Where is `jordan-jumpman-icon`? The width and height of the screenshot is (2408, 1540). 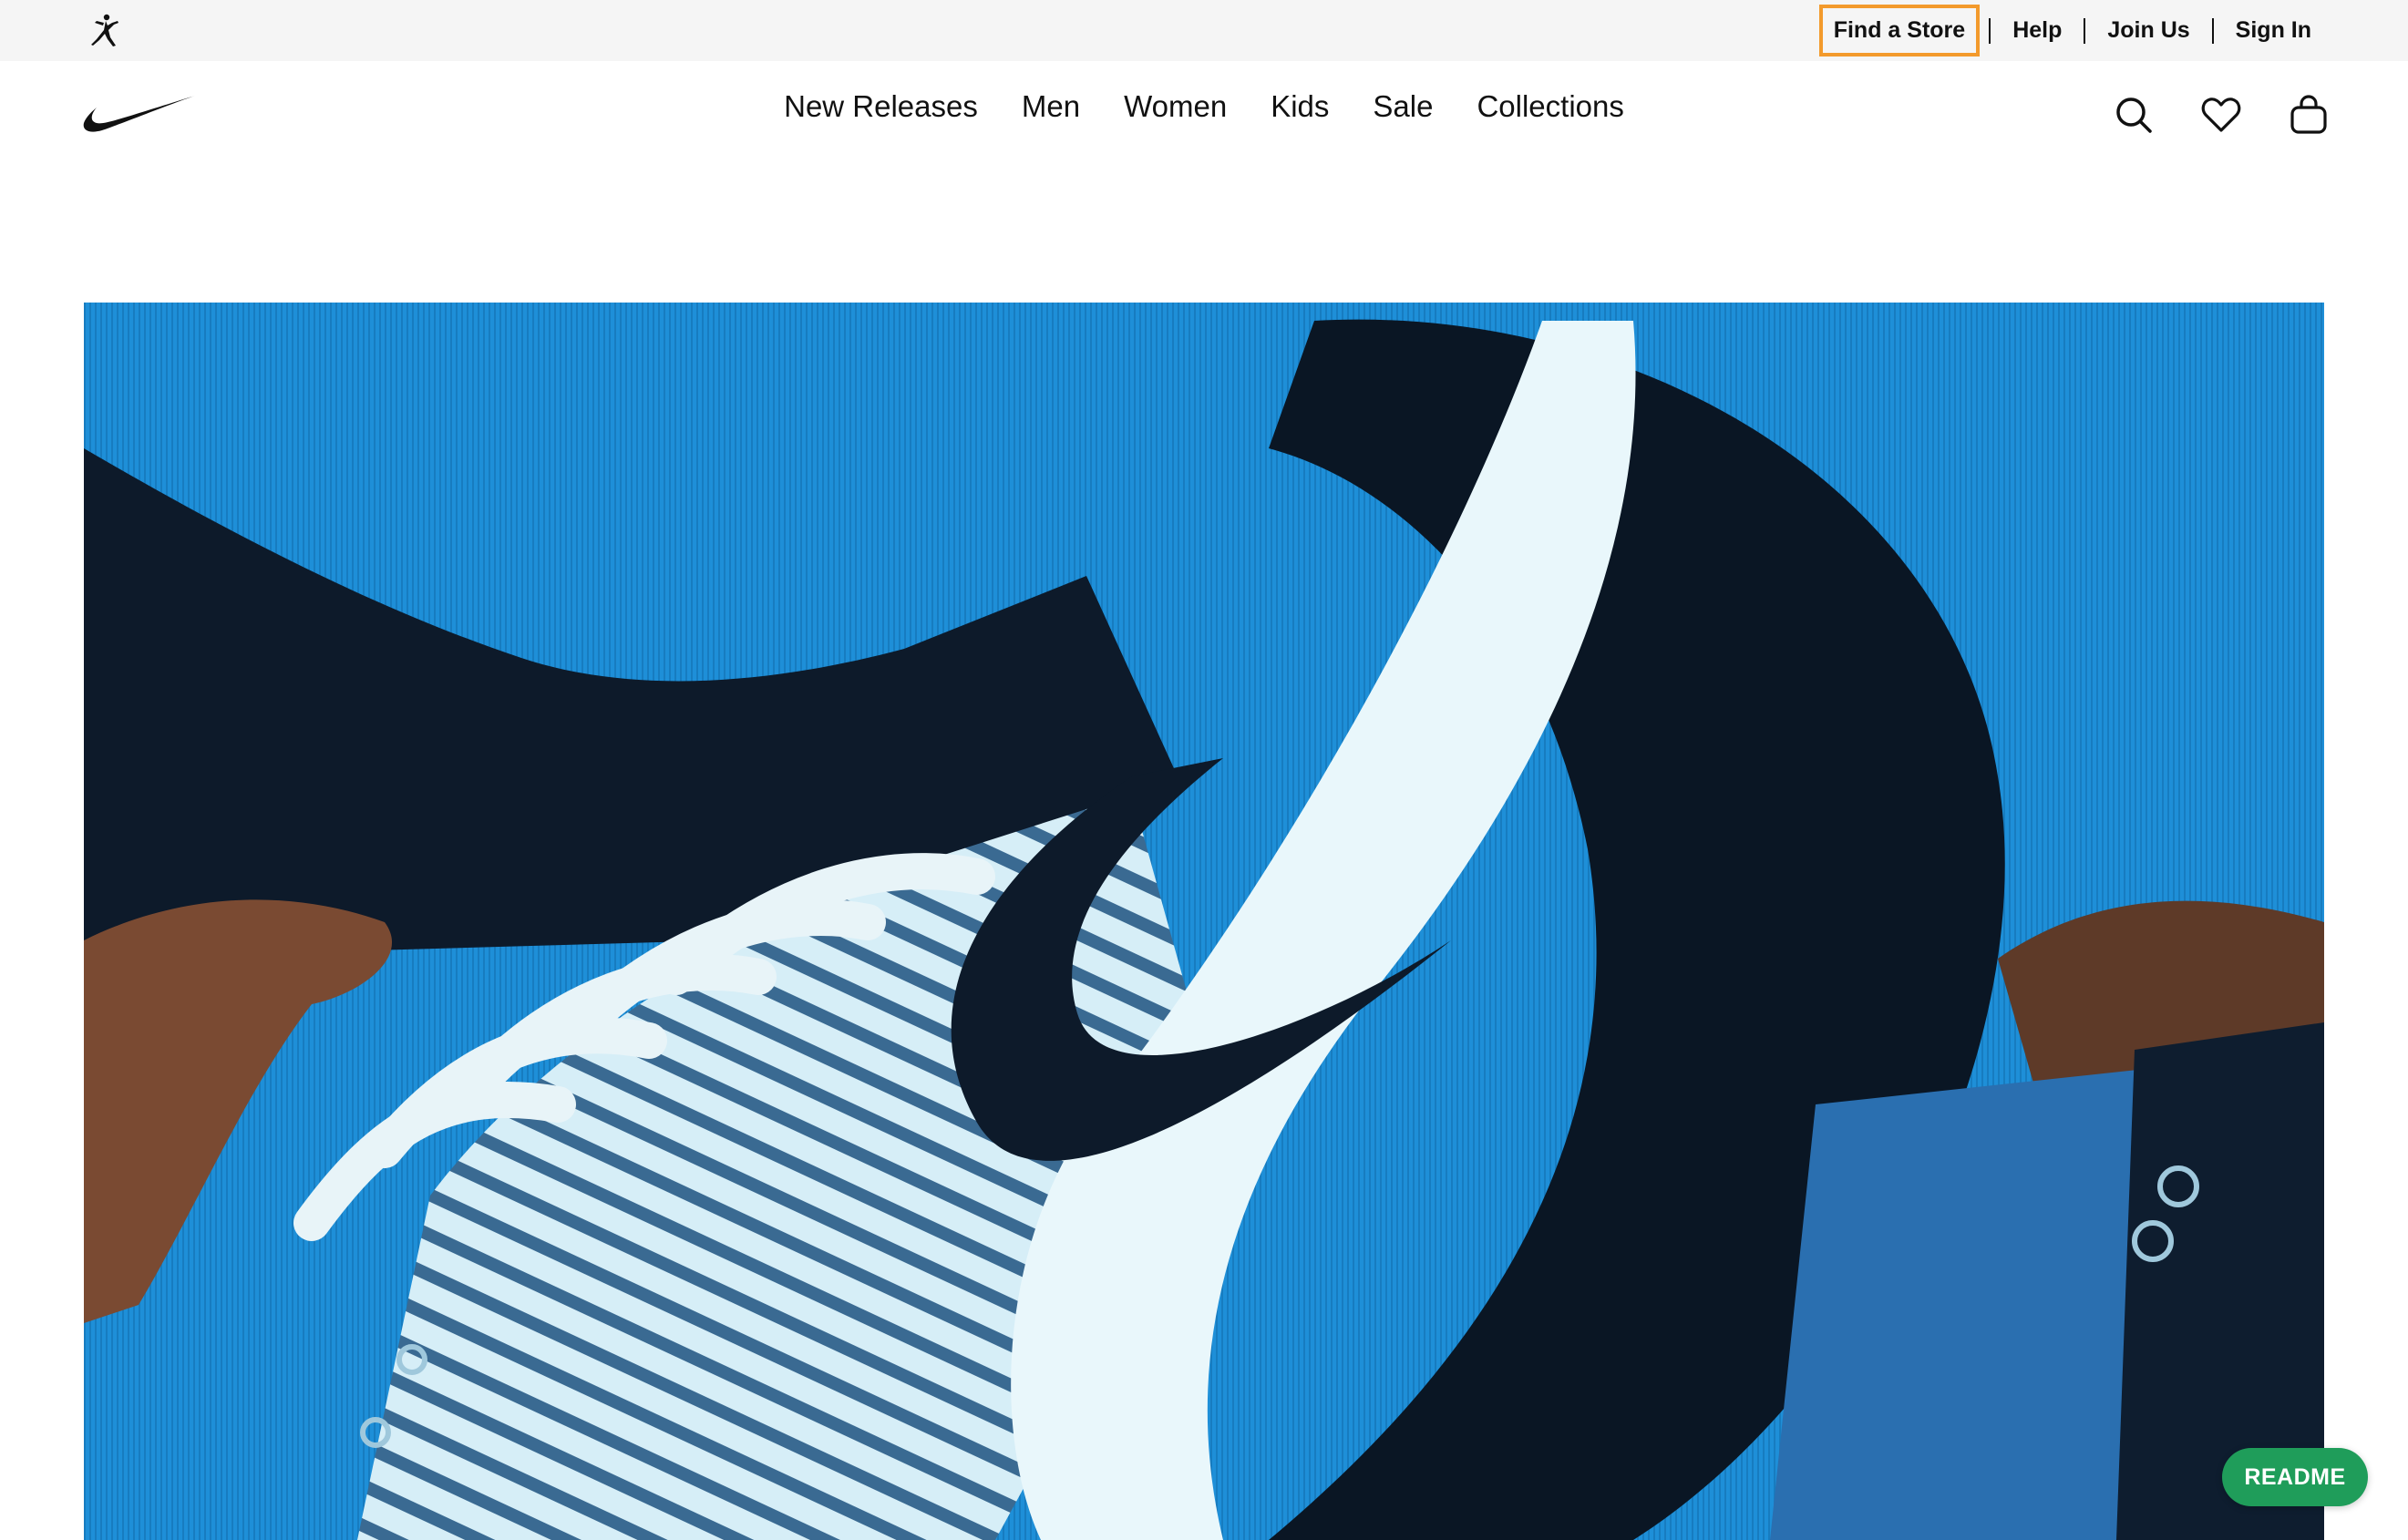 jordan-jumpman-icon is located at coordinates (105, 31).